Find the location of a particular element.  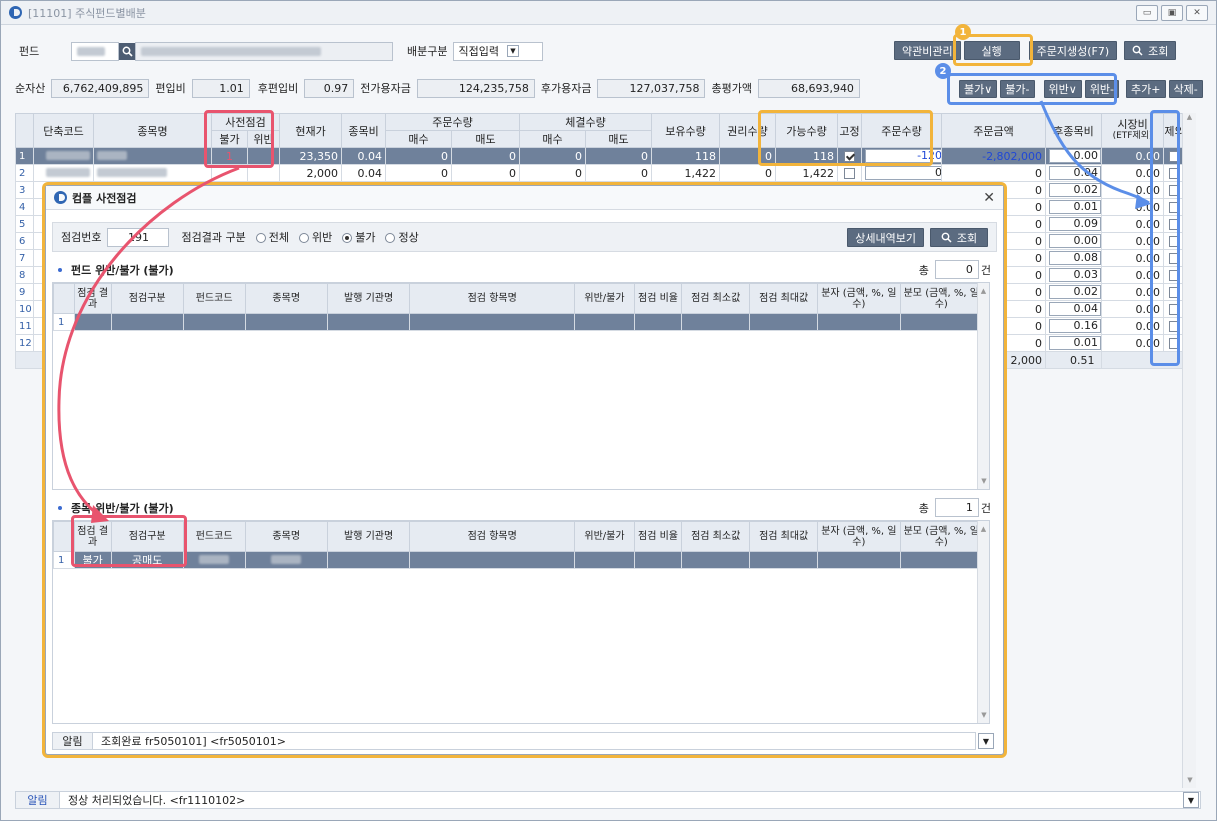

status-tag: 알림 is located at coordinates (38, 800).